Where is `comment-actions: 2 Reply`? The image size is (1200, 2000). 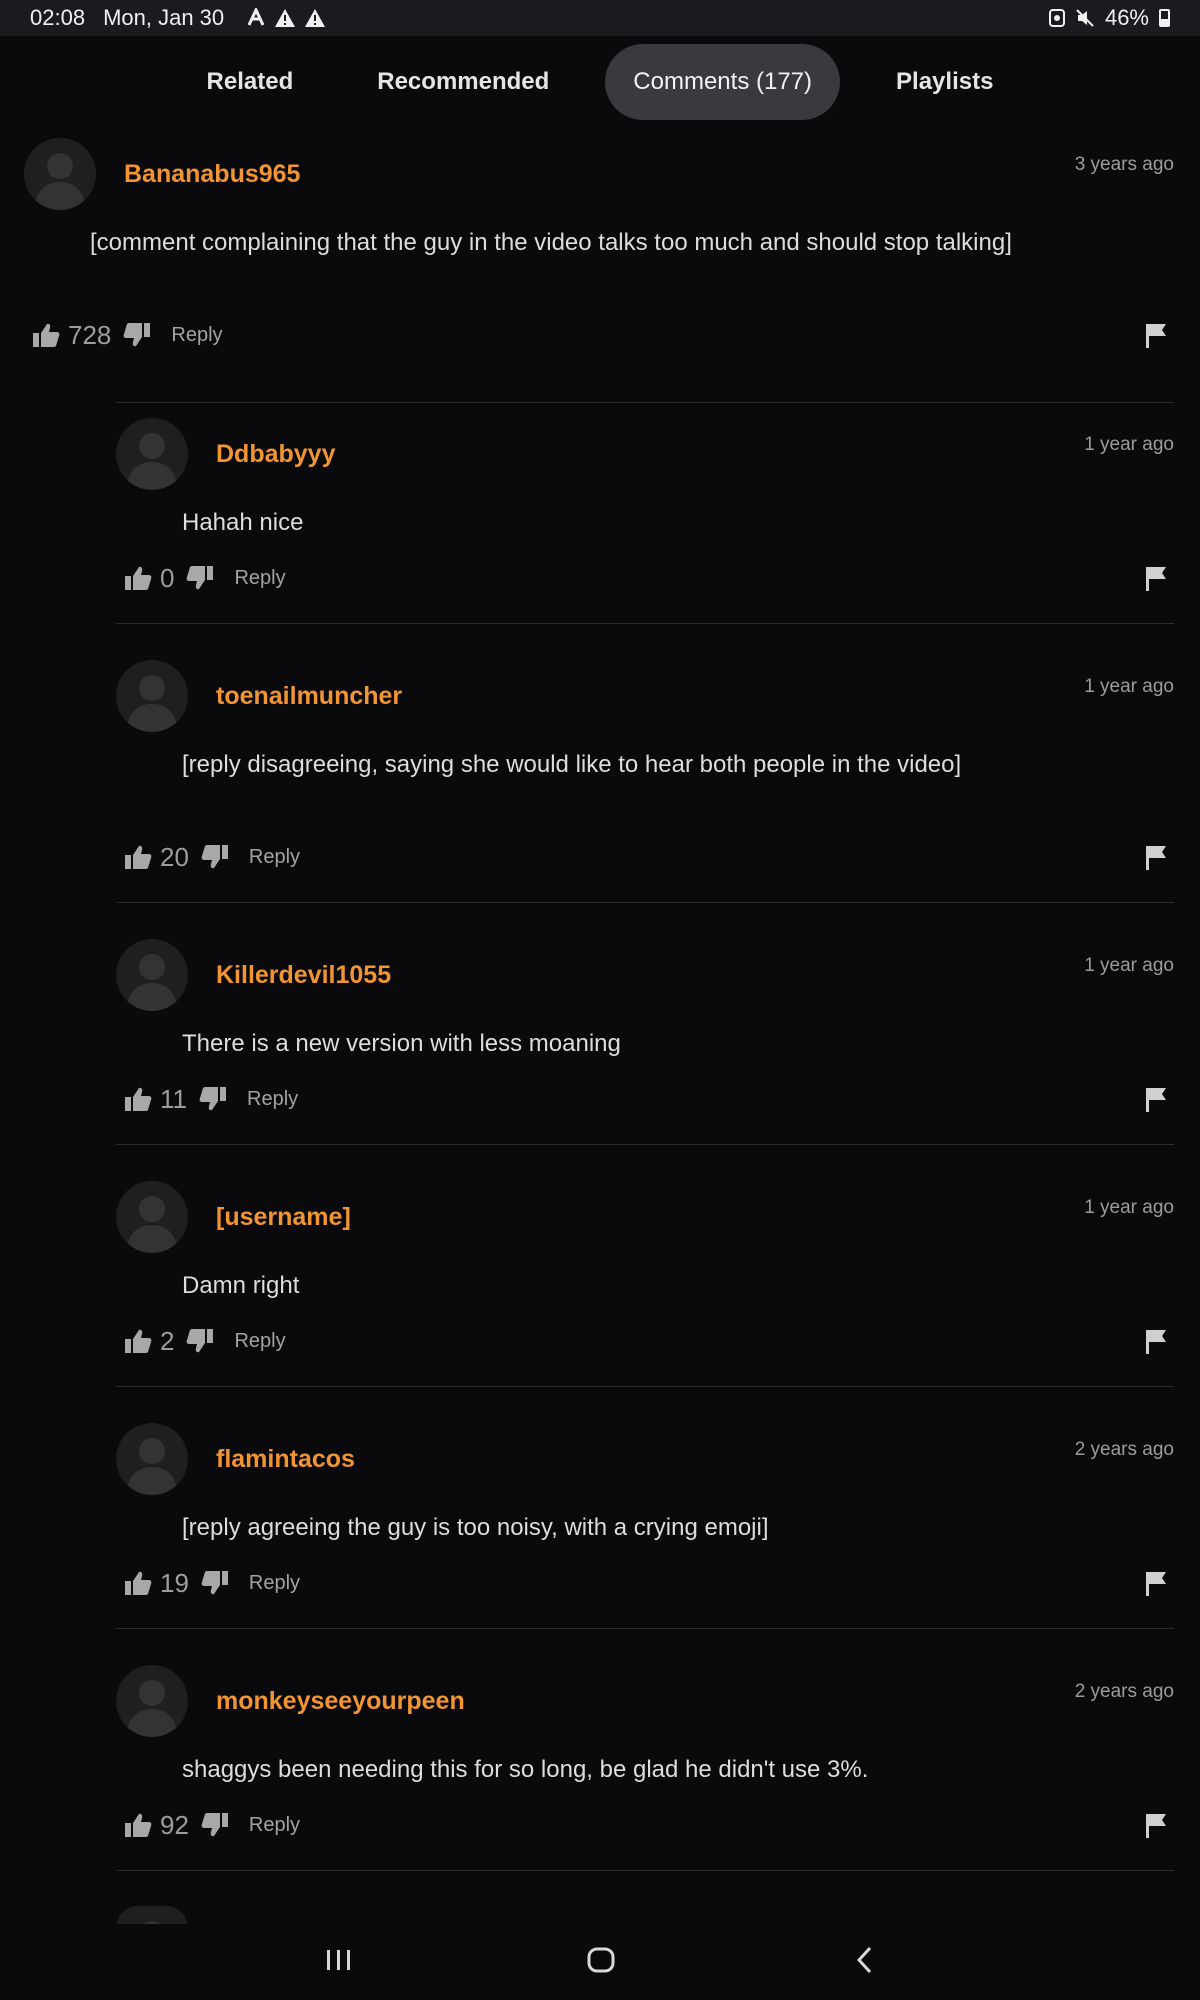
comment-actions: 2 Reply is located at coordinates (649, 1341).